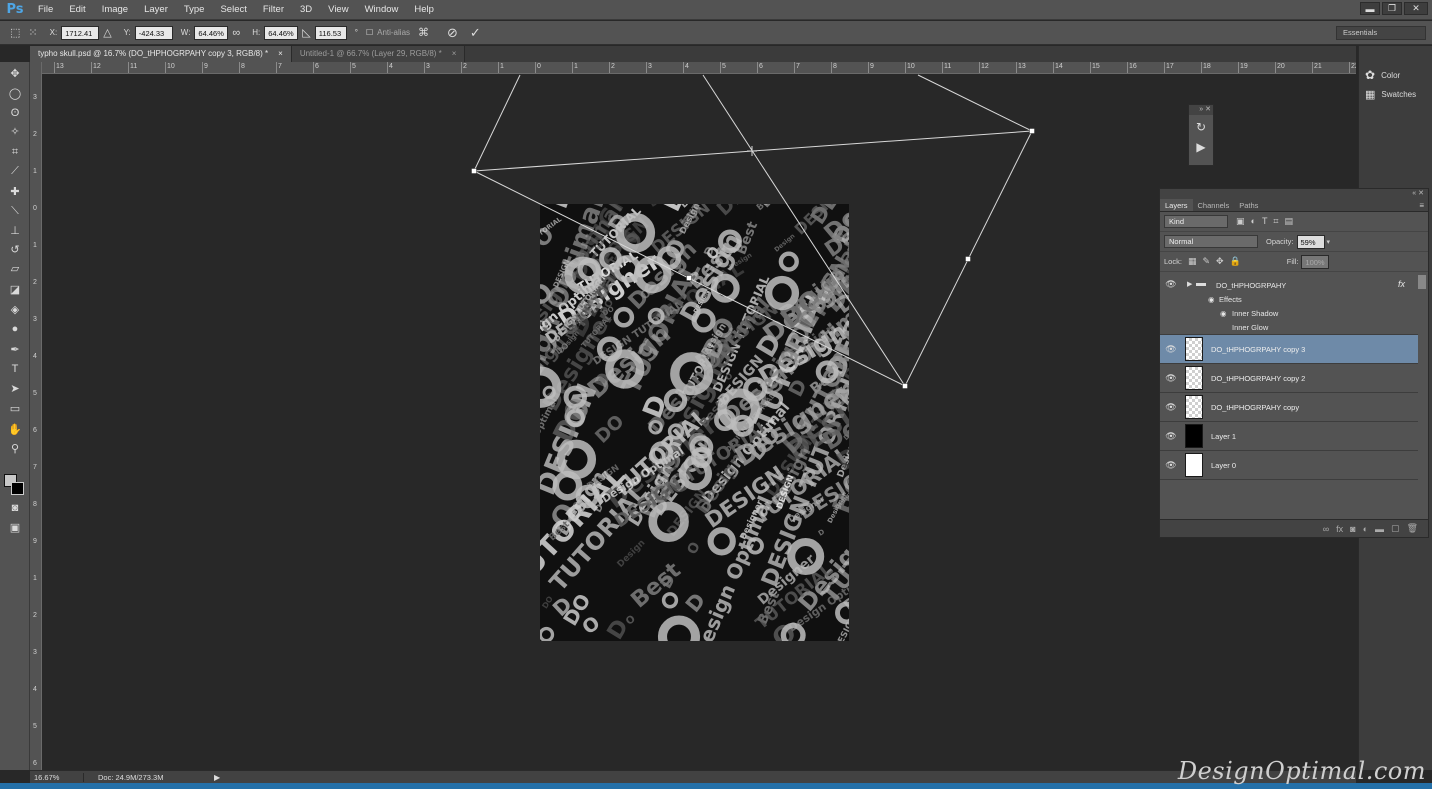  What do you see at coordinates (15, 152) in the screenshot?
I see `crop-tool-icon: ⌗` at bounding box center [15, 152].